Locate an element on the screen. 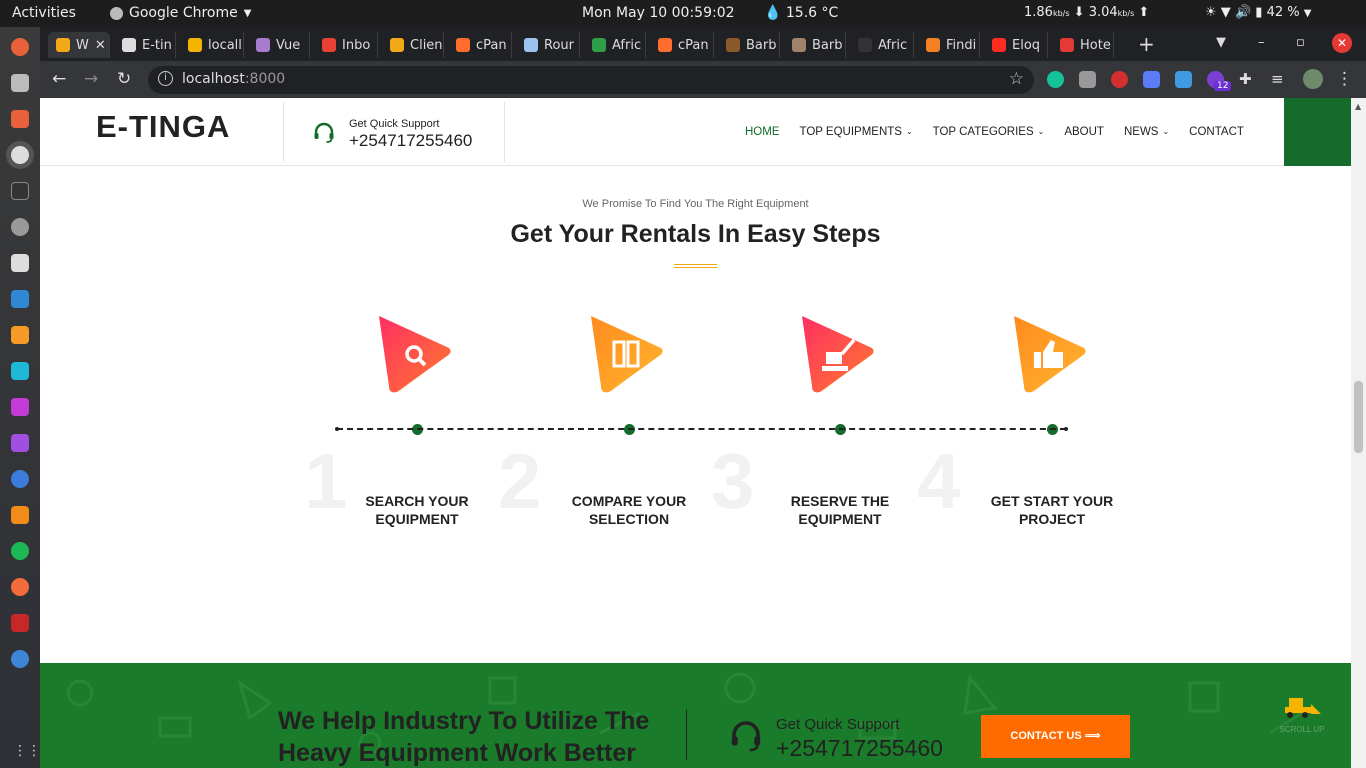  filezilla-icon is located at coordinates (20, 623).